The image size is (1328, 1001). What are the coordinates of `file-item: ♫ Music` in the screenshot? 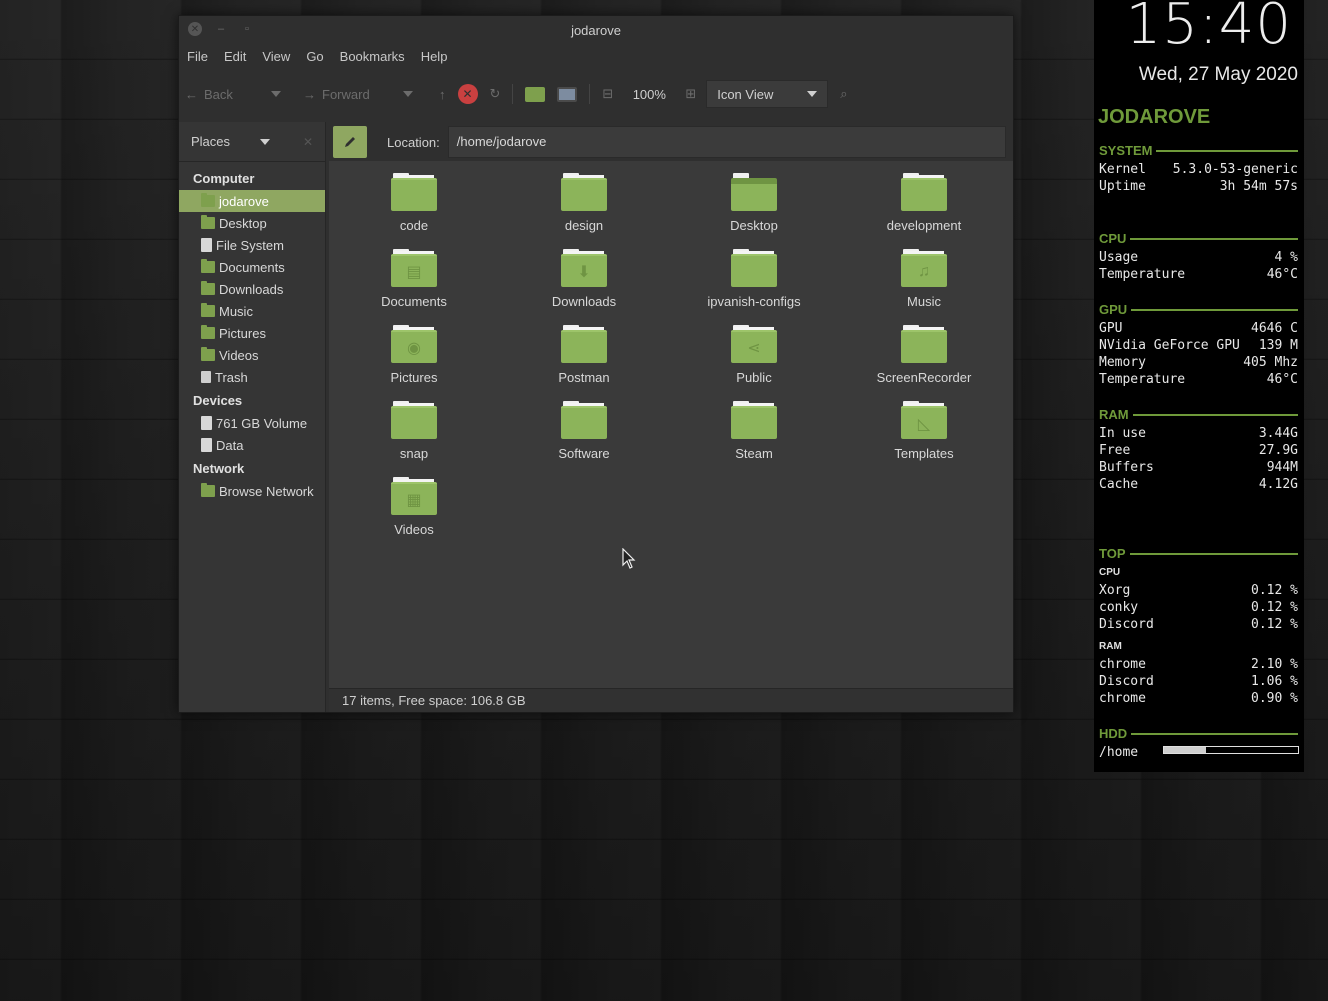 It's located at (924, 287).